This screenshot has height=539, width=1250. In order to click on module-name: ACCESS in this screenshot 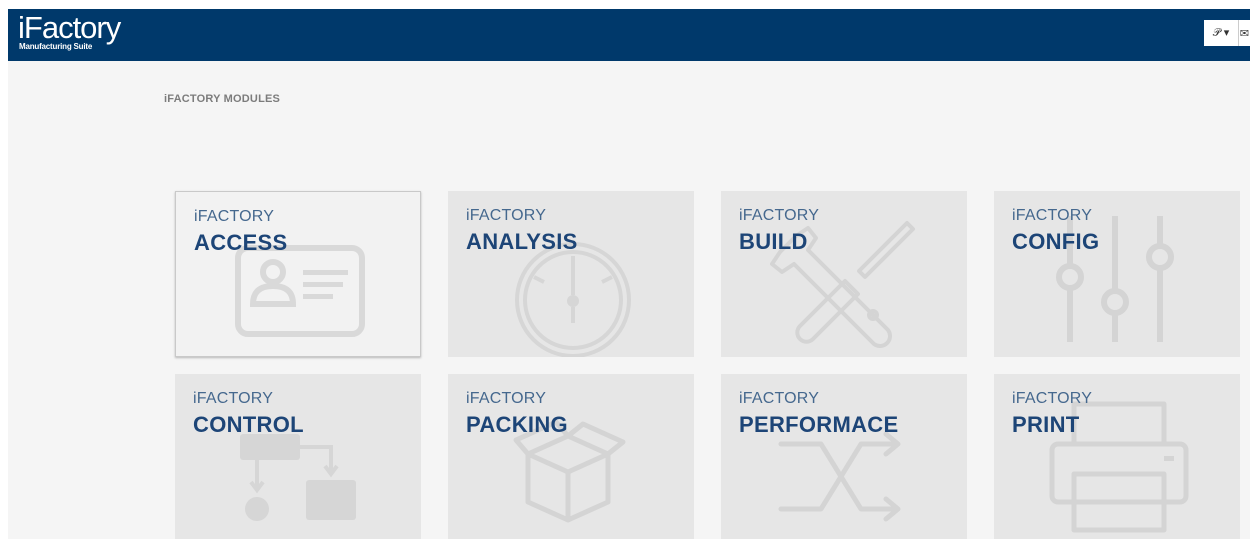, I will do `click(241, 242)`.